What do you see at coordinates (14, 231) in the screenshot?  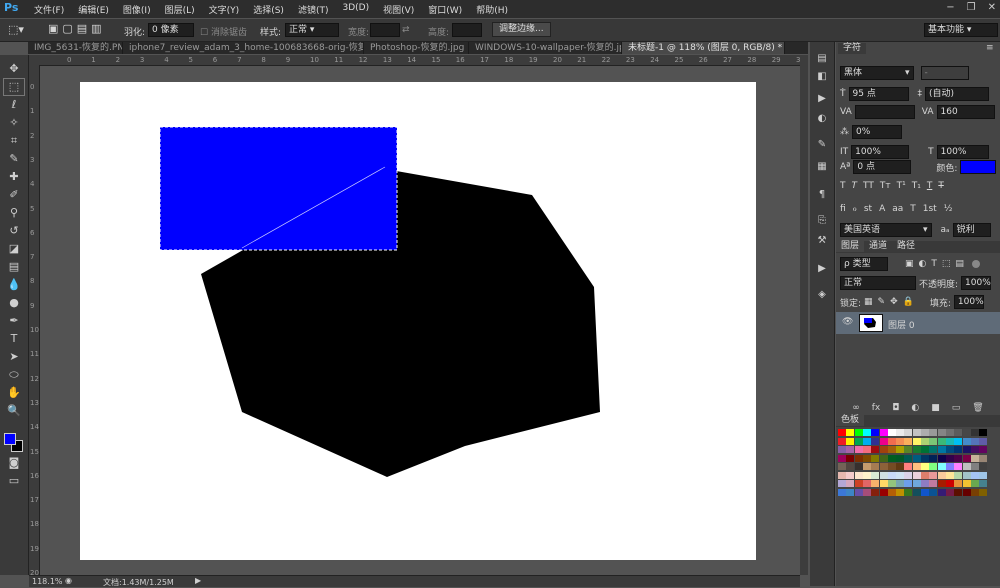 I see `history-brush-icon: ↺` at bounding box center [14, 231].